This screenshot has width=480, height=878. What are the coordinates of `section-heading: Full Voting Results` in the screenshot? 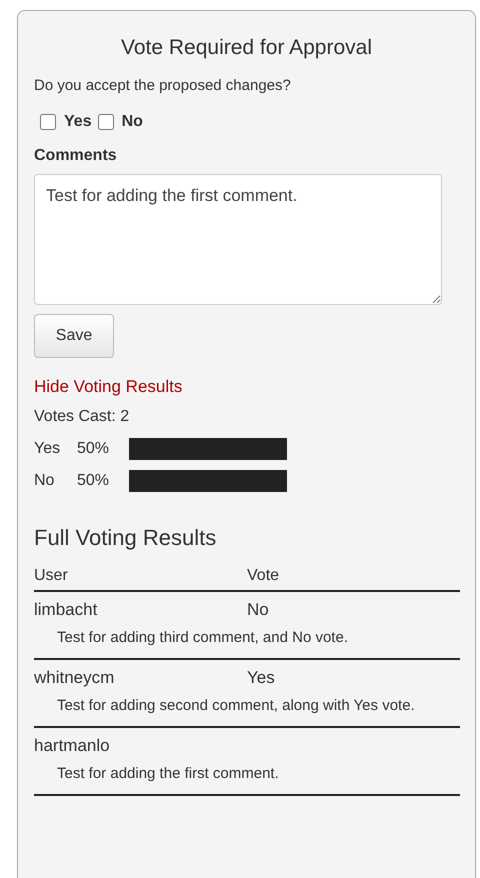 It's located at (126, 538).